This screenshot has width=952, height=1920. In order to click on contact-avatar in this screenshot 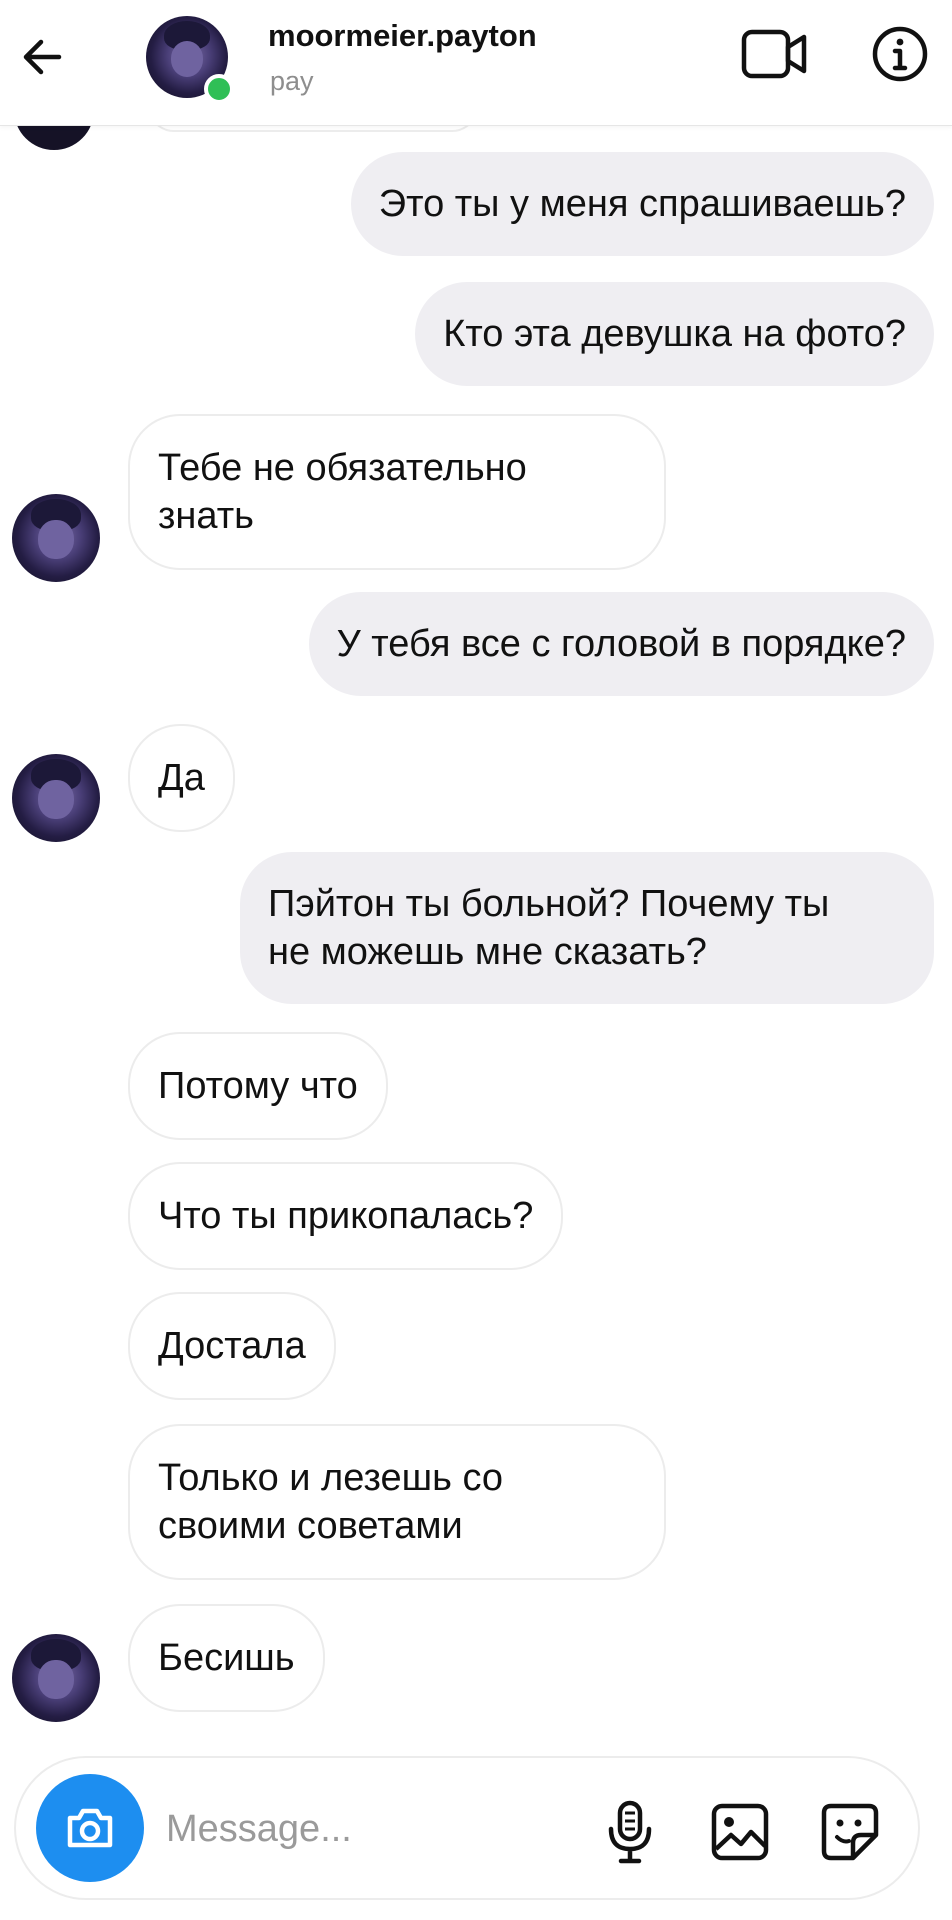, I will do `click(190, 60)`.